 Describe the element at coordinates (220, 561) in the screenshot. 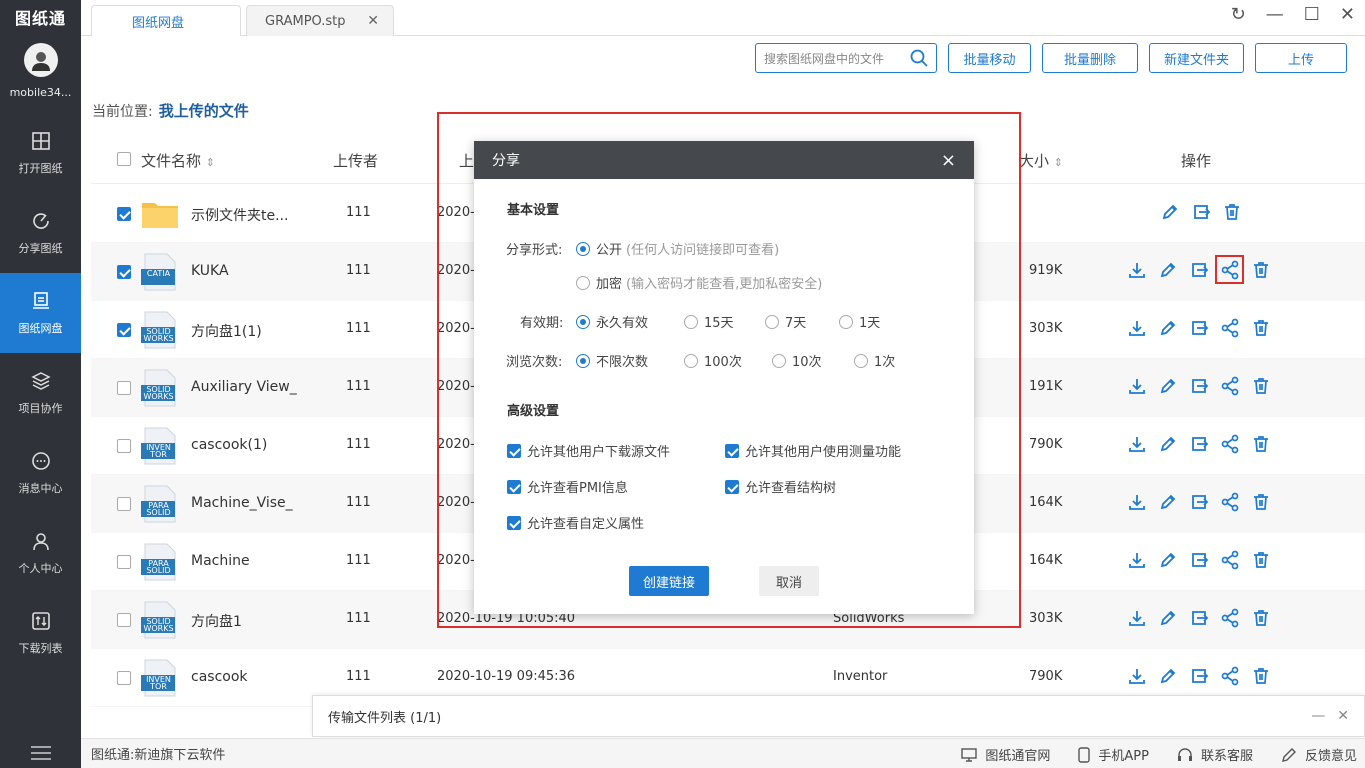

I see `file-name: Machine` at that location.